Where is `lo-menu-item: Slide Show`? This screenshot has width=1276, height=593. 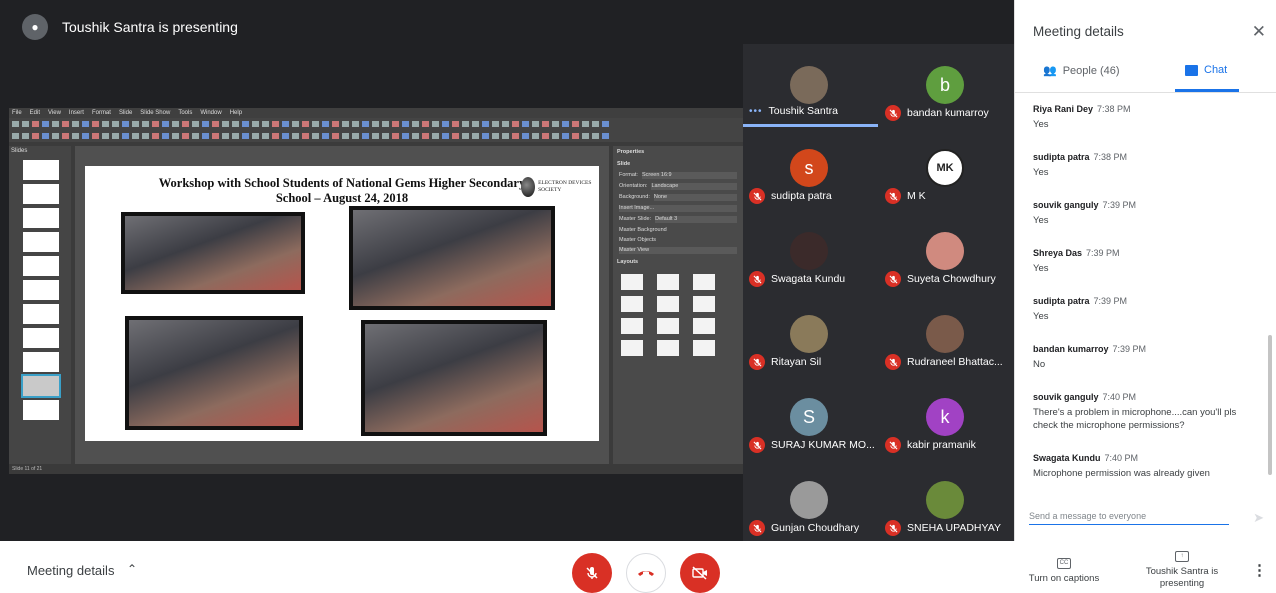 lo-menu-item: Slide Show is located at coordinates (155, 113).